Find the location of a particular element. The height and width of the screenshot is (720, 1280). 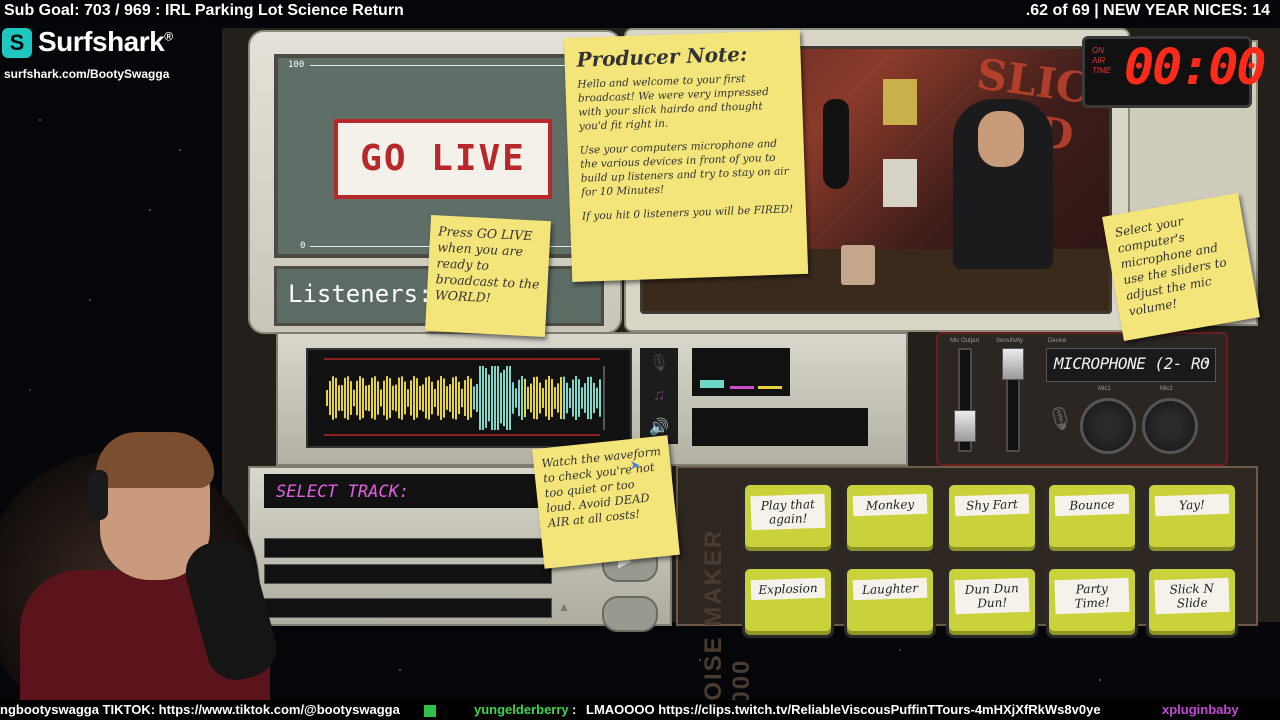

chevron-down-icon: ▾ is located at coordinates (1206, 362).